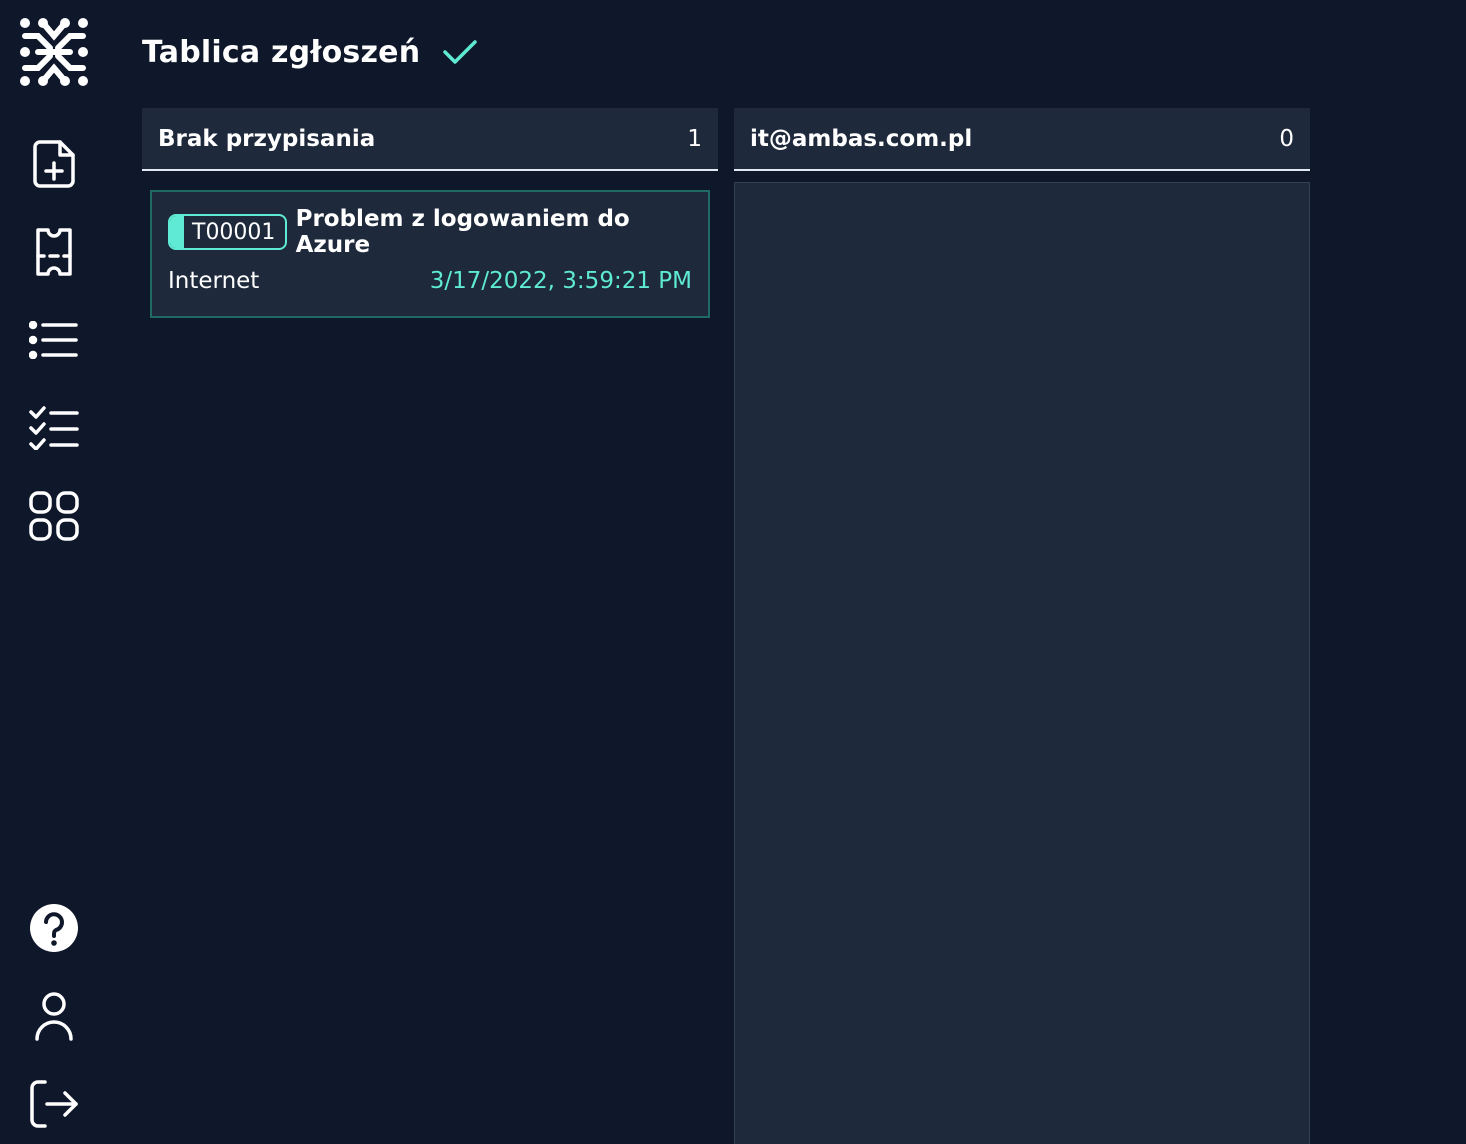  I want to click on ticket-category: Internet, so click(214, 281).